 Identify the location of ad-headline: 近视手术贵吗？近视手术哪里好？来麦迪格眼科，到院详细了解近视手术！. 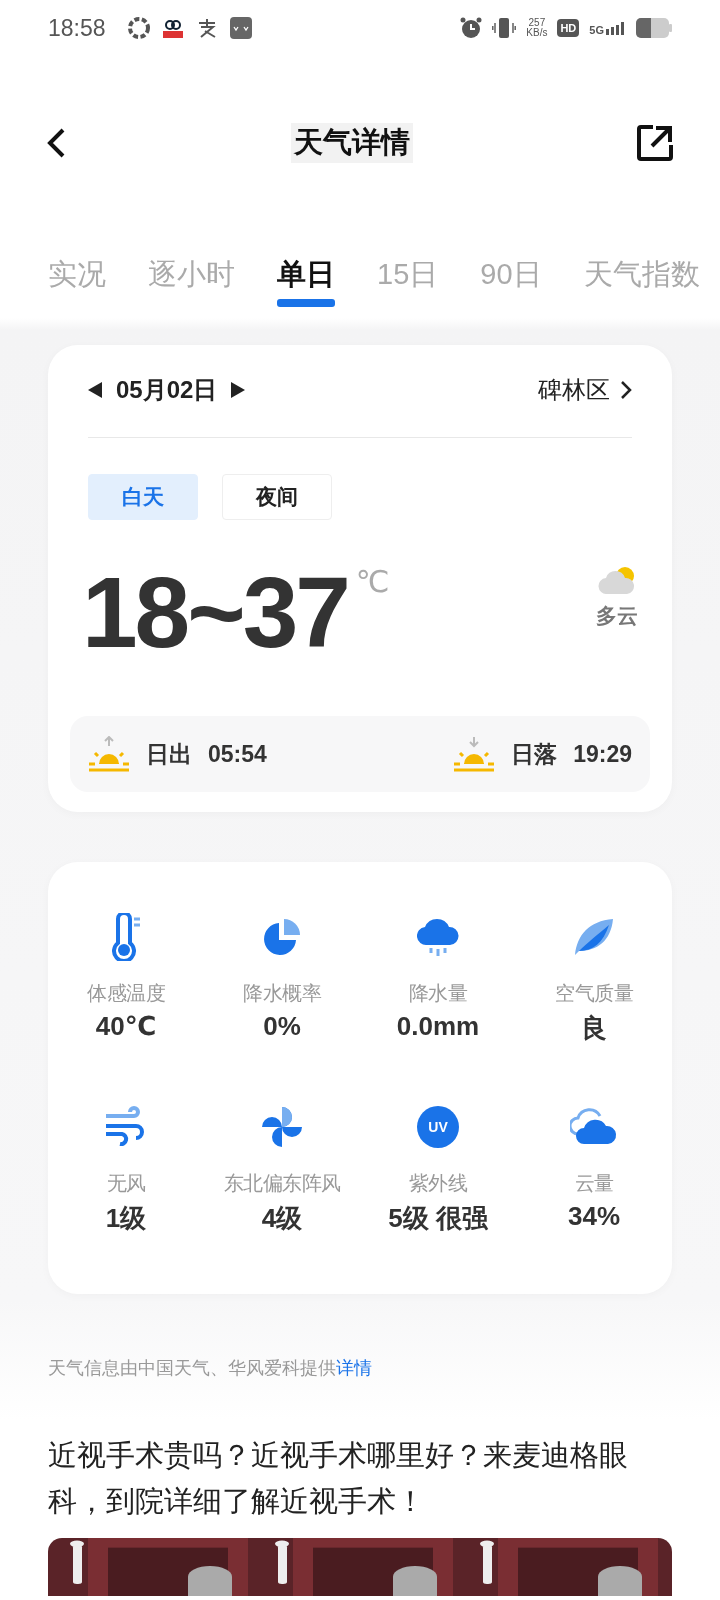
(360, 1478).